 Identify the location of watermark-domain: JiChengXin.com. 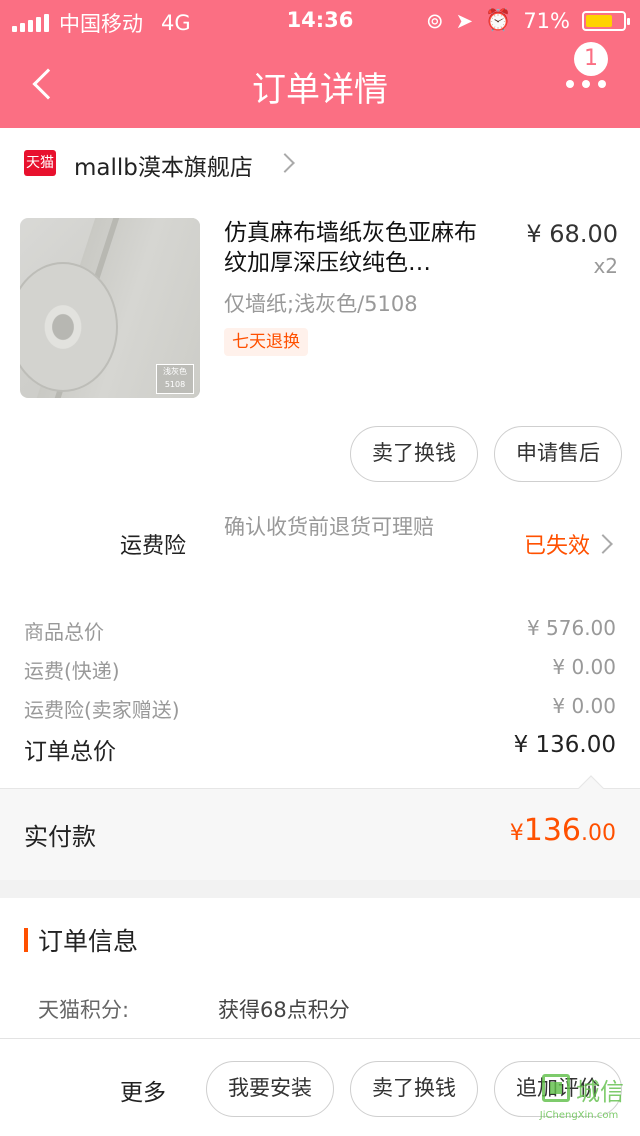
(579, 1115).